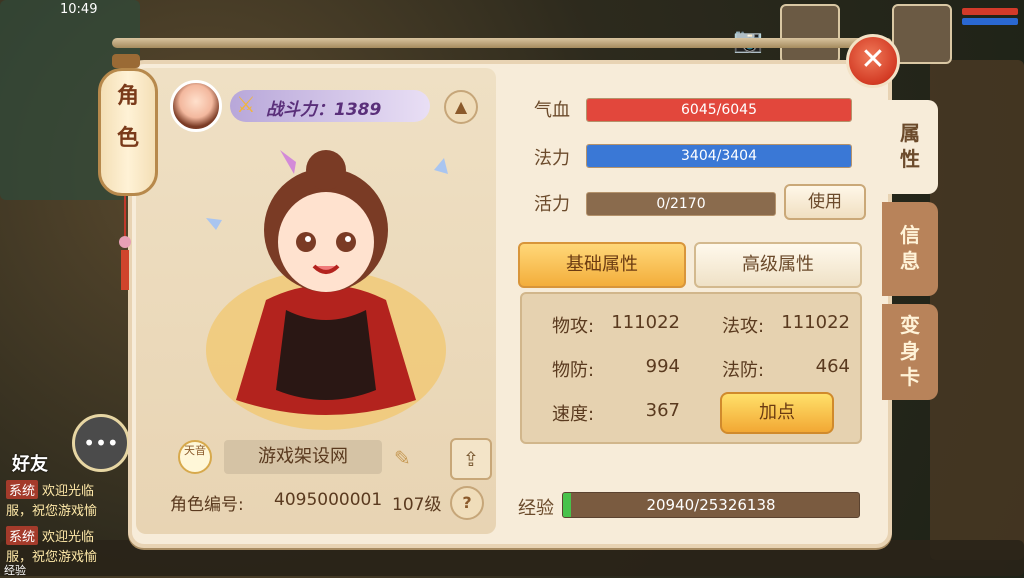 The image size is (1024, 578). What do you see at coordinates (324, 110) in the screenshot?
I see `power-value: 战斗力：1389` at bounding box center [324, 110].